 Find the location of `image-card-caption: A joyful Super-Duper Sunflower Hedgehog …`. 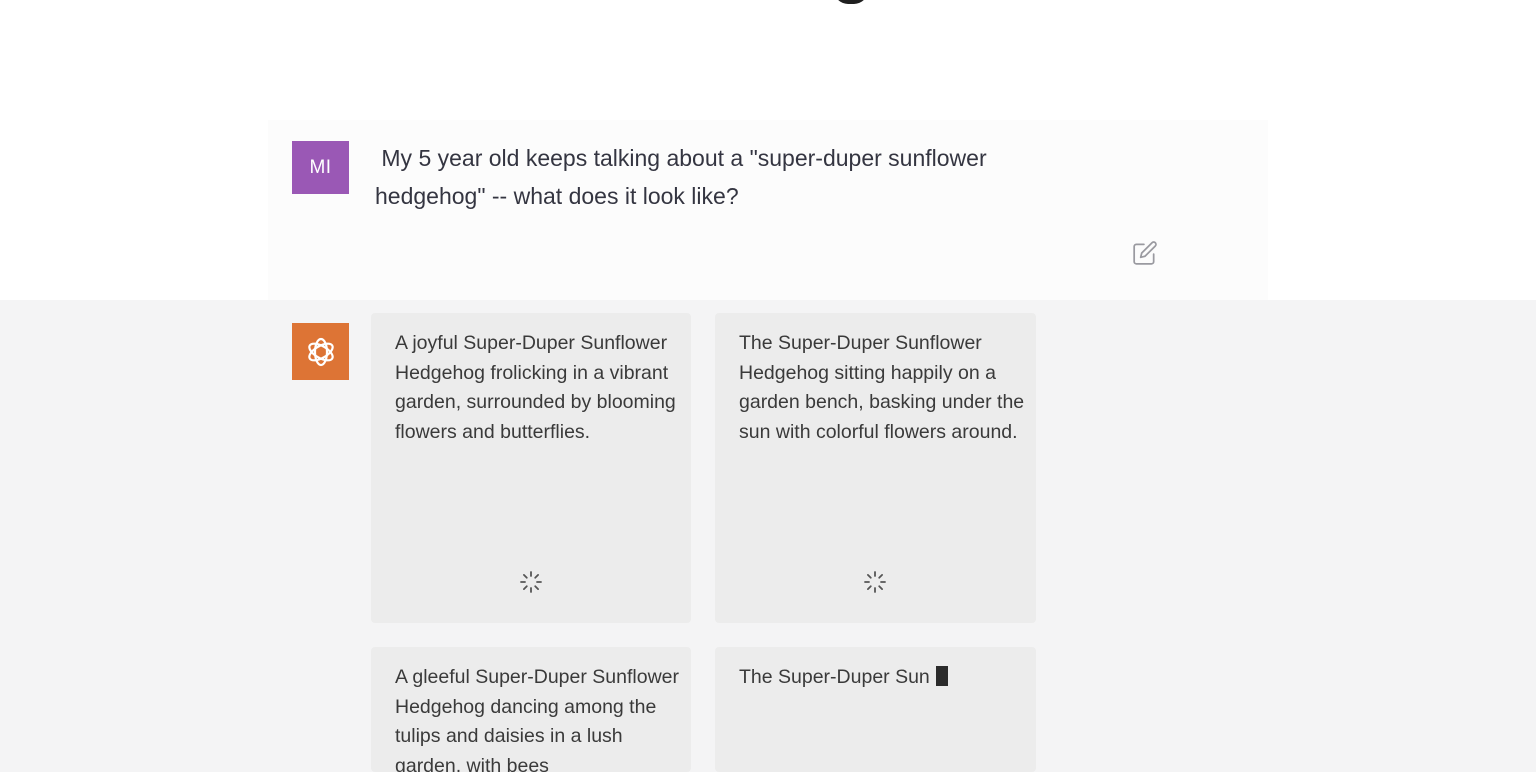

image-card-caption: A joyful Super-Duper Sunflower Hedgehog … is located at coordinates (535, 387).